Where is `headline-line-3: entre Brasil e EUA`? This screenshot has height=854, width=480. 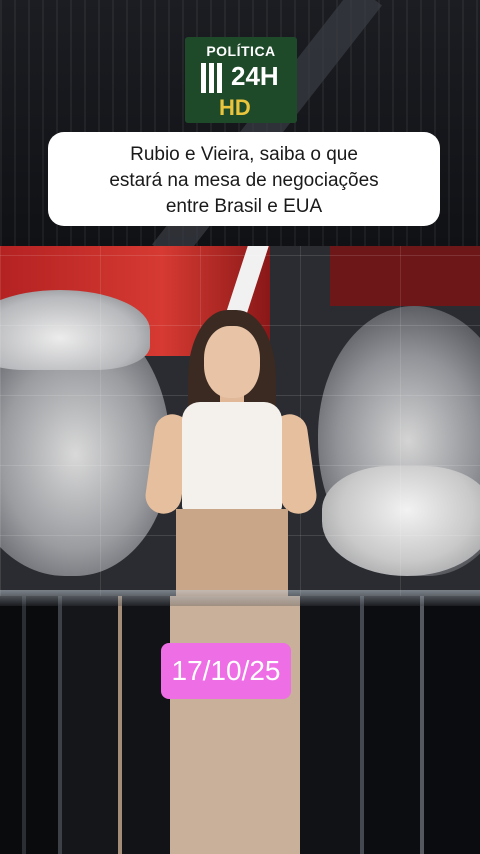 headline-line-3: entre Brasil e EUA is located at coordinates (244, 206).